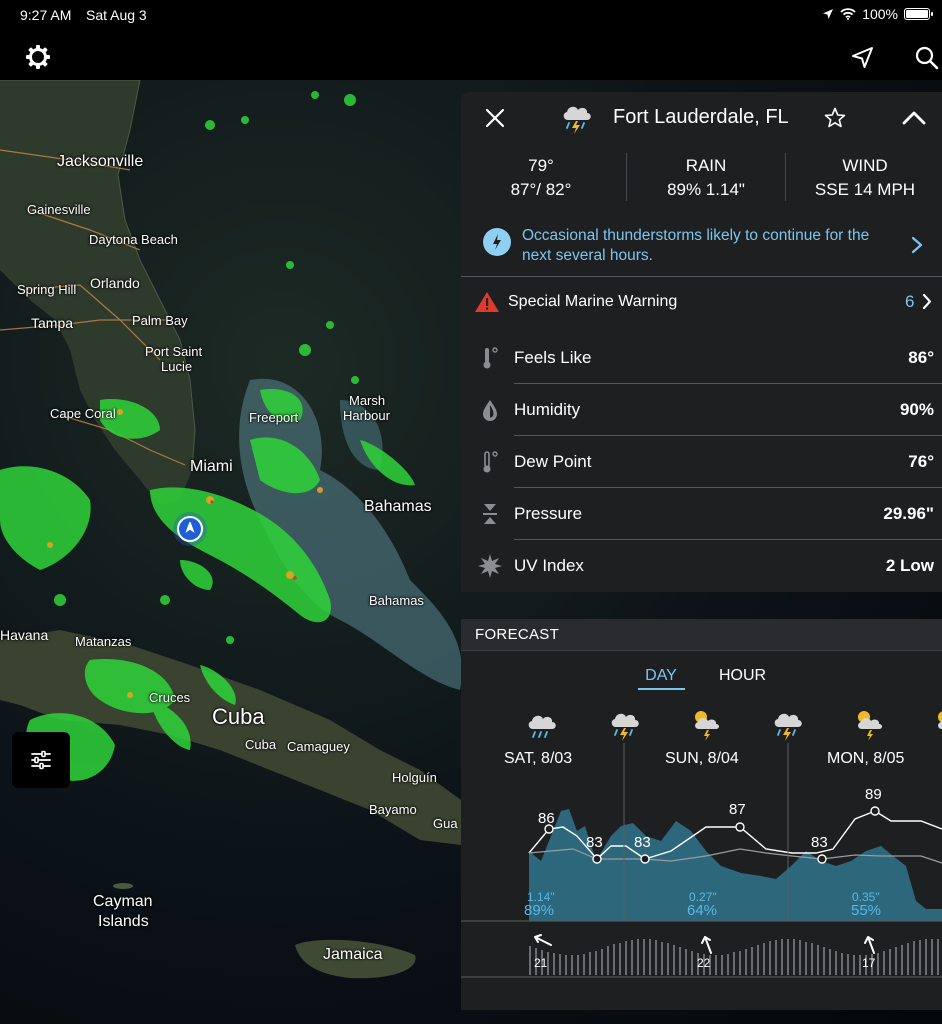 This screenshot has height=1024, width=942. I want to click on forecast-day-label: MON, 8/05, so click(866, 758).